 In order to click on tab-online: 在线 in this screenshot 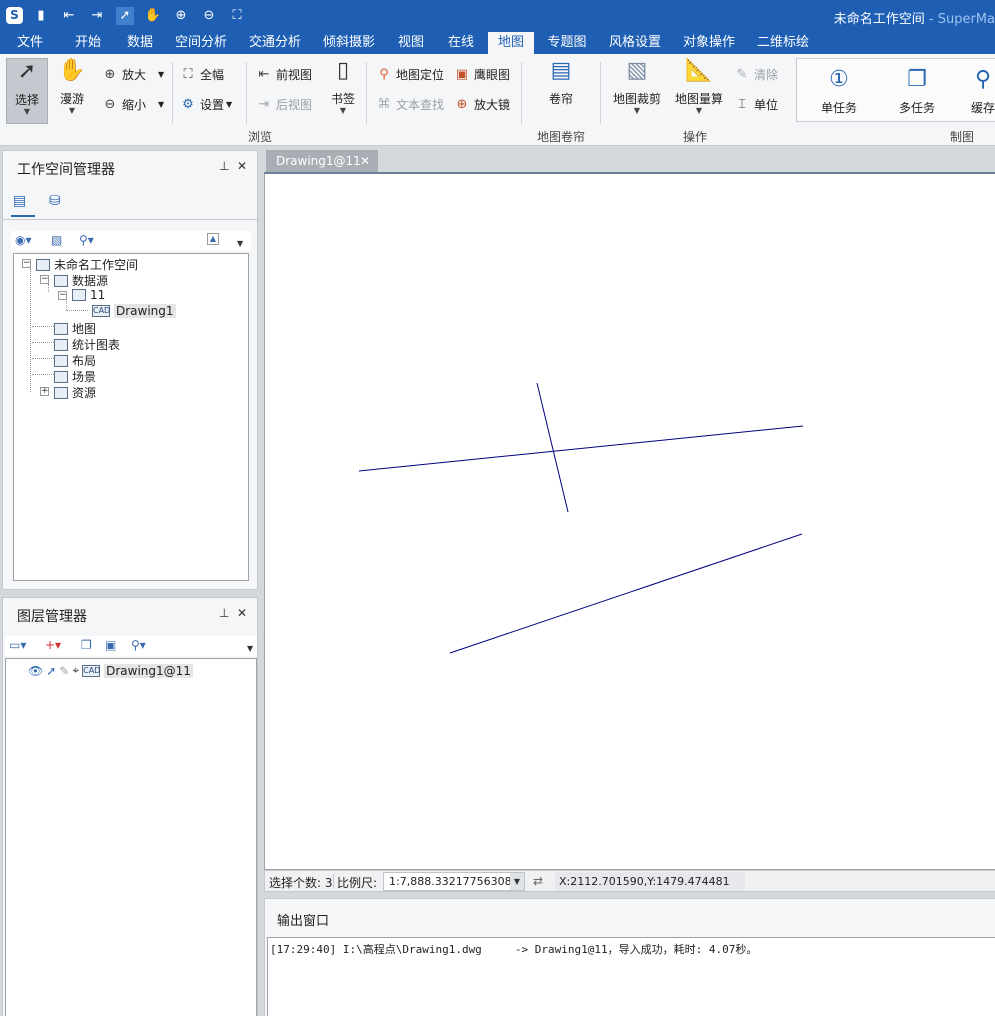, I will do `click(461, 43)`.